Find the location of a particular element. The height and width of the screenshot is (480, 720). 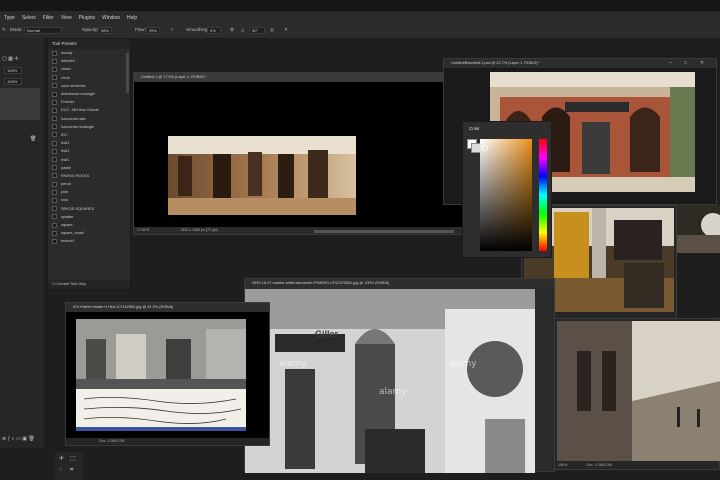

preset-item: mondy is located at coordinates (89, 53).